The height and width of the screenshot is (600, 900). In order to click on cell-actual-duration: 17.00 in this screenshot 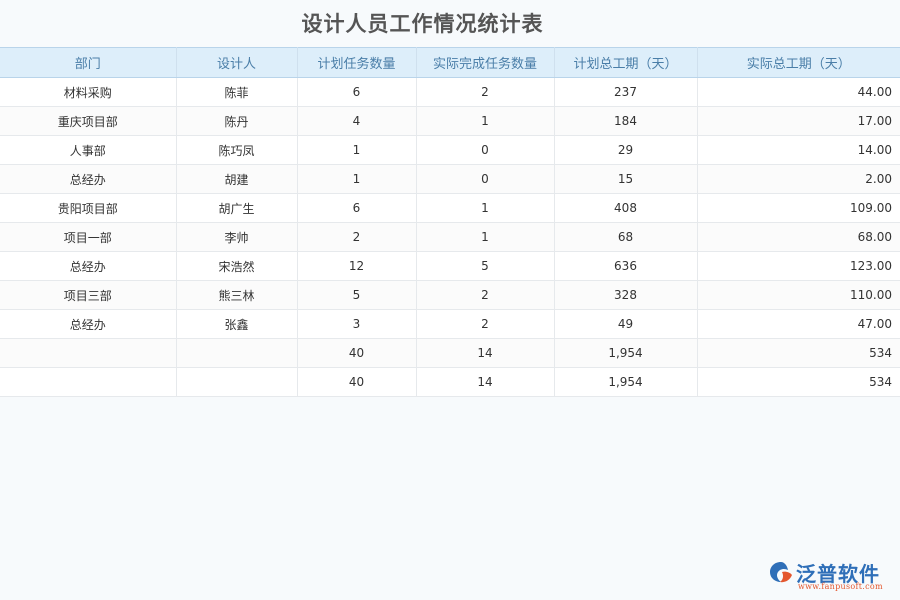, I will do `click(798, 121)`.